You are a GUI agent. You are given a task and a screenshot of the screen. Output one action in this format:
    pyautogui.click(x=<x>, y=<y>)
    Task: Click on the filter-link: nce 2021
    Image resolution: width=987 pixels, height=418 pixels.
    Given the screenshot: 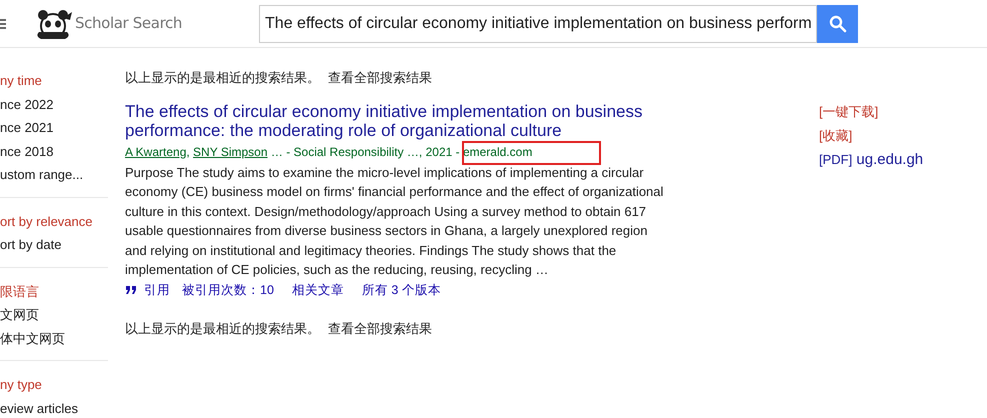 What is the action you would take?
    pyautogui.click(x=54, y=128)
    